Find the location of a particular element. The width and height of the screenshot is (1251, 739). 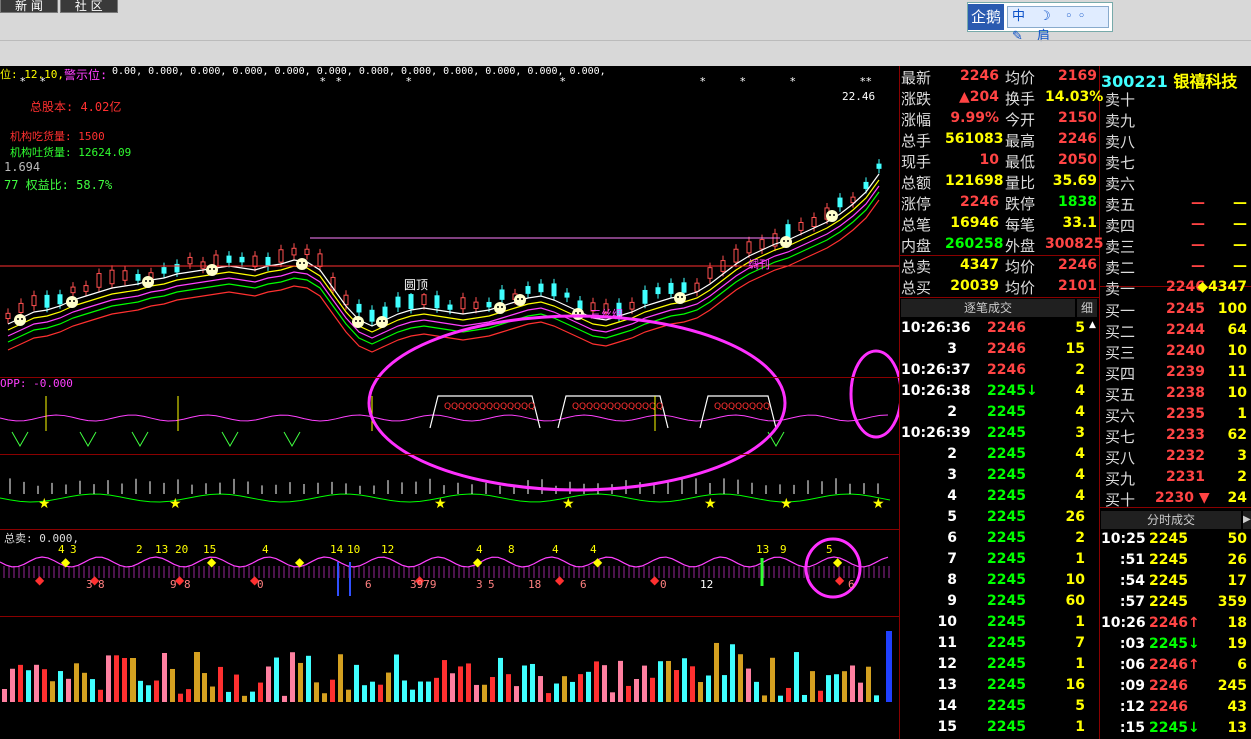

opp-label: OPP: -0.000 is located at coordinates (36, 383).